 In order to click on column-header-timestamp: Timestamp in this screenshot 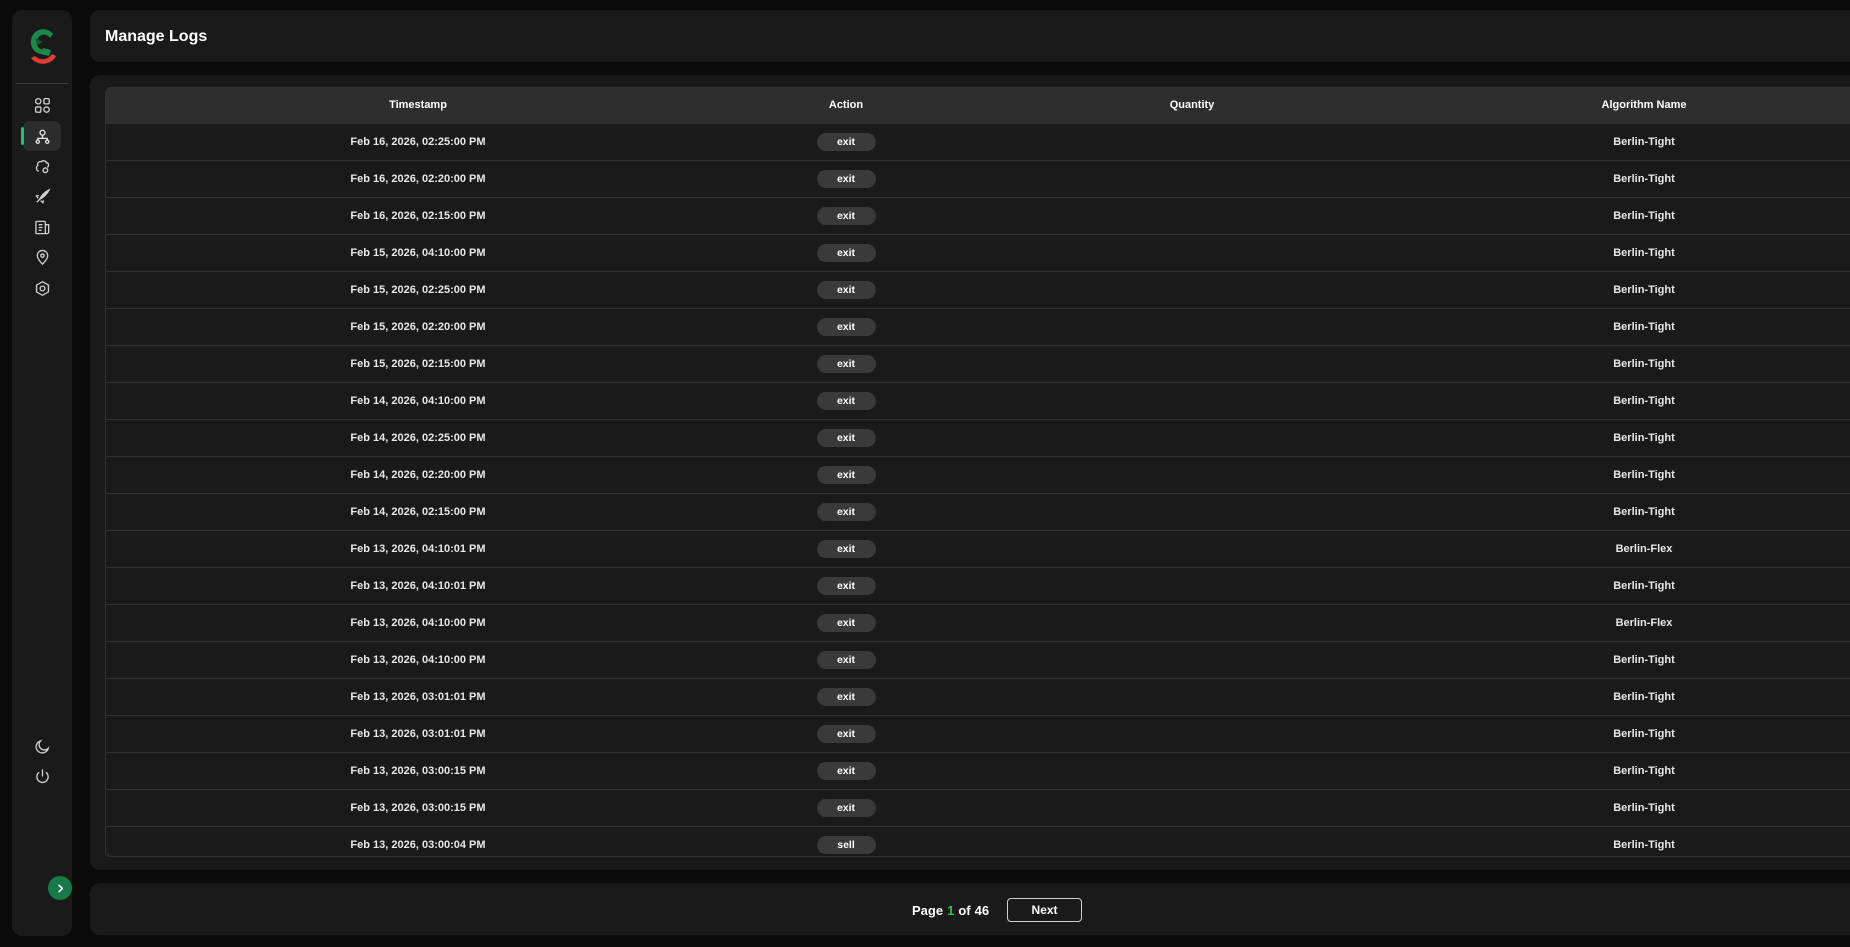, I will do `click(418, 105)`.